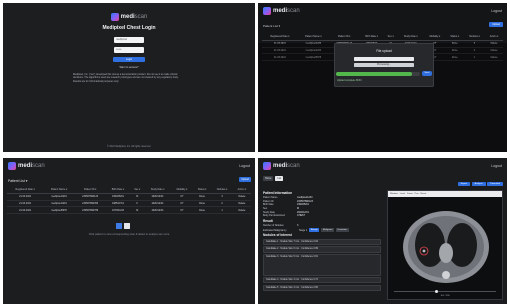  Describe the element at coordinates (301, 216) in the screenshot. I see `field-value: CHEST` at that location.